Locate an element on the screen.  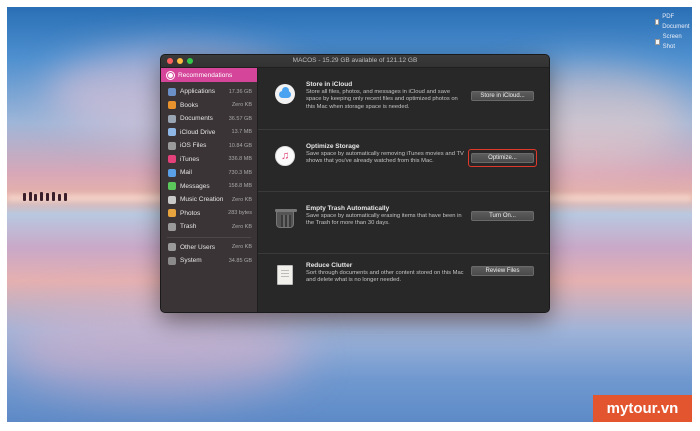
itunes-icon: ♫ is located at coordinates (285, 156).